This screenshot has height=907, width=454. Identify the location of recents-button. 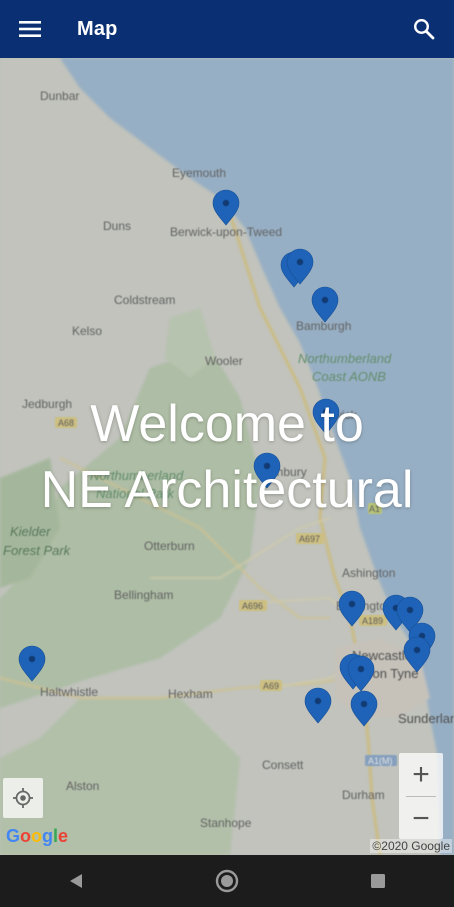
(378, 881).